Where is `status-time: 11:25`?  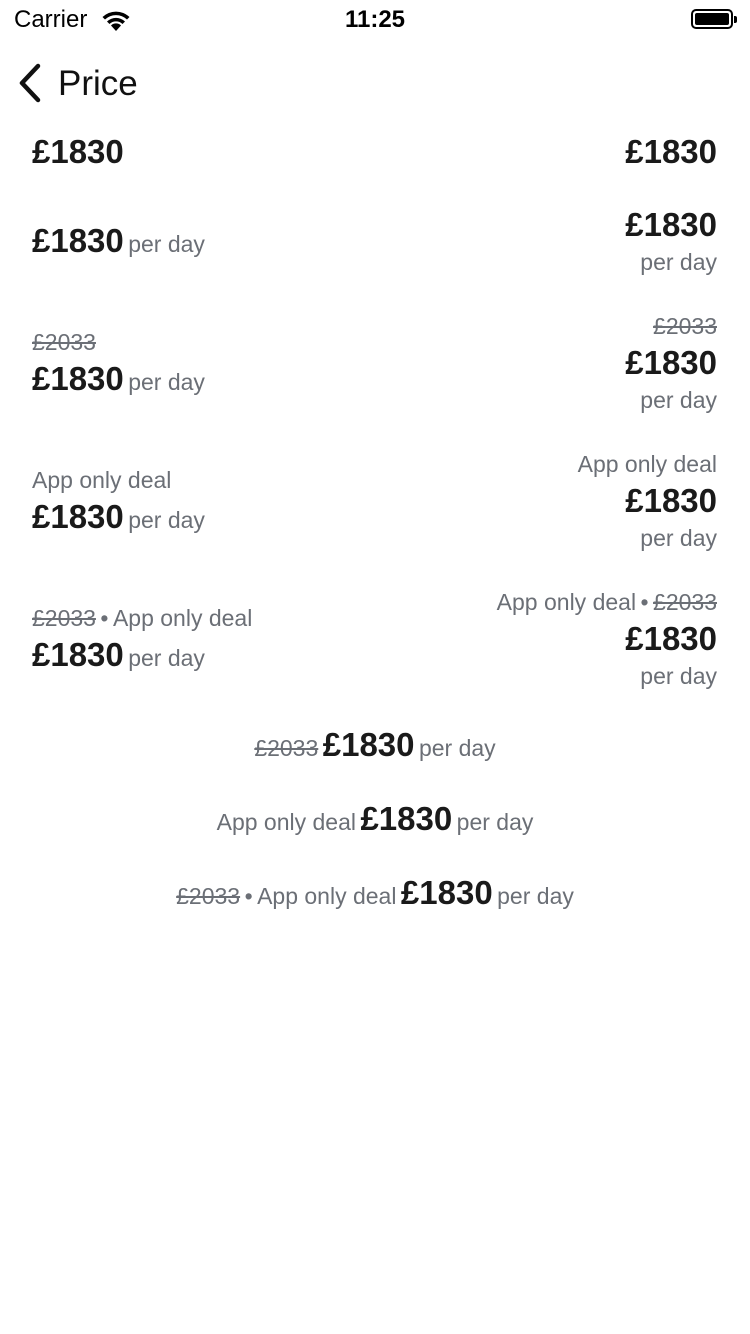 status-time: 11:25 is located at coordinates (375, 19).